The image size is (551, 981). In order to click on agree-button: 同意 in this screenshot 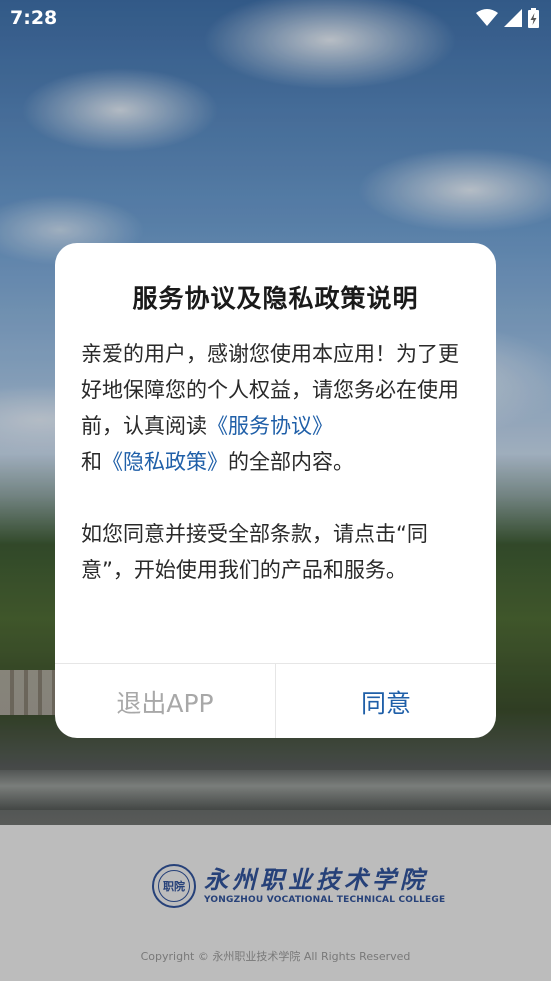, I will do `click(386, 701)`.